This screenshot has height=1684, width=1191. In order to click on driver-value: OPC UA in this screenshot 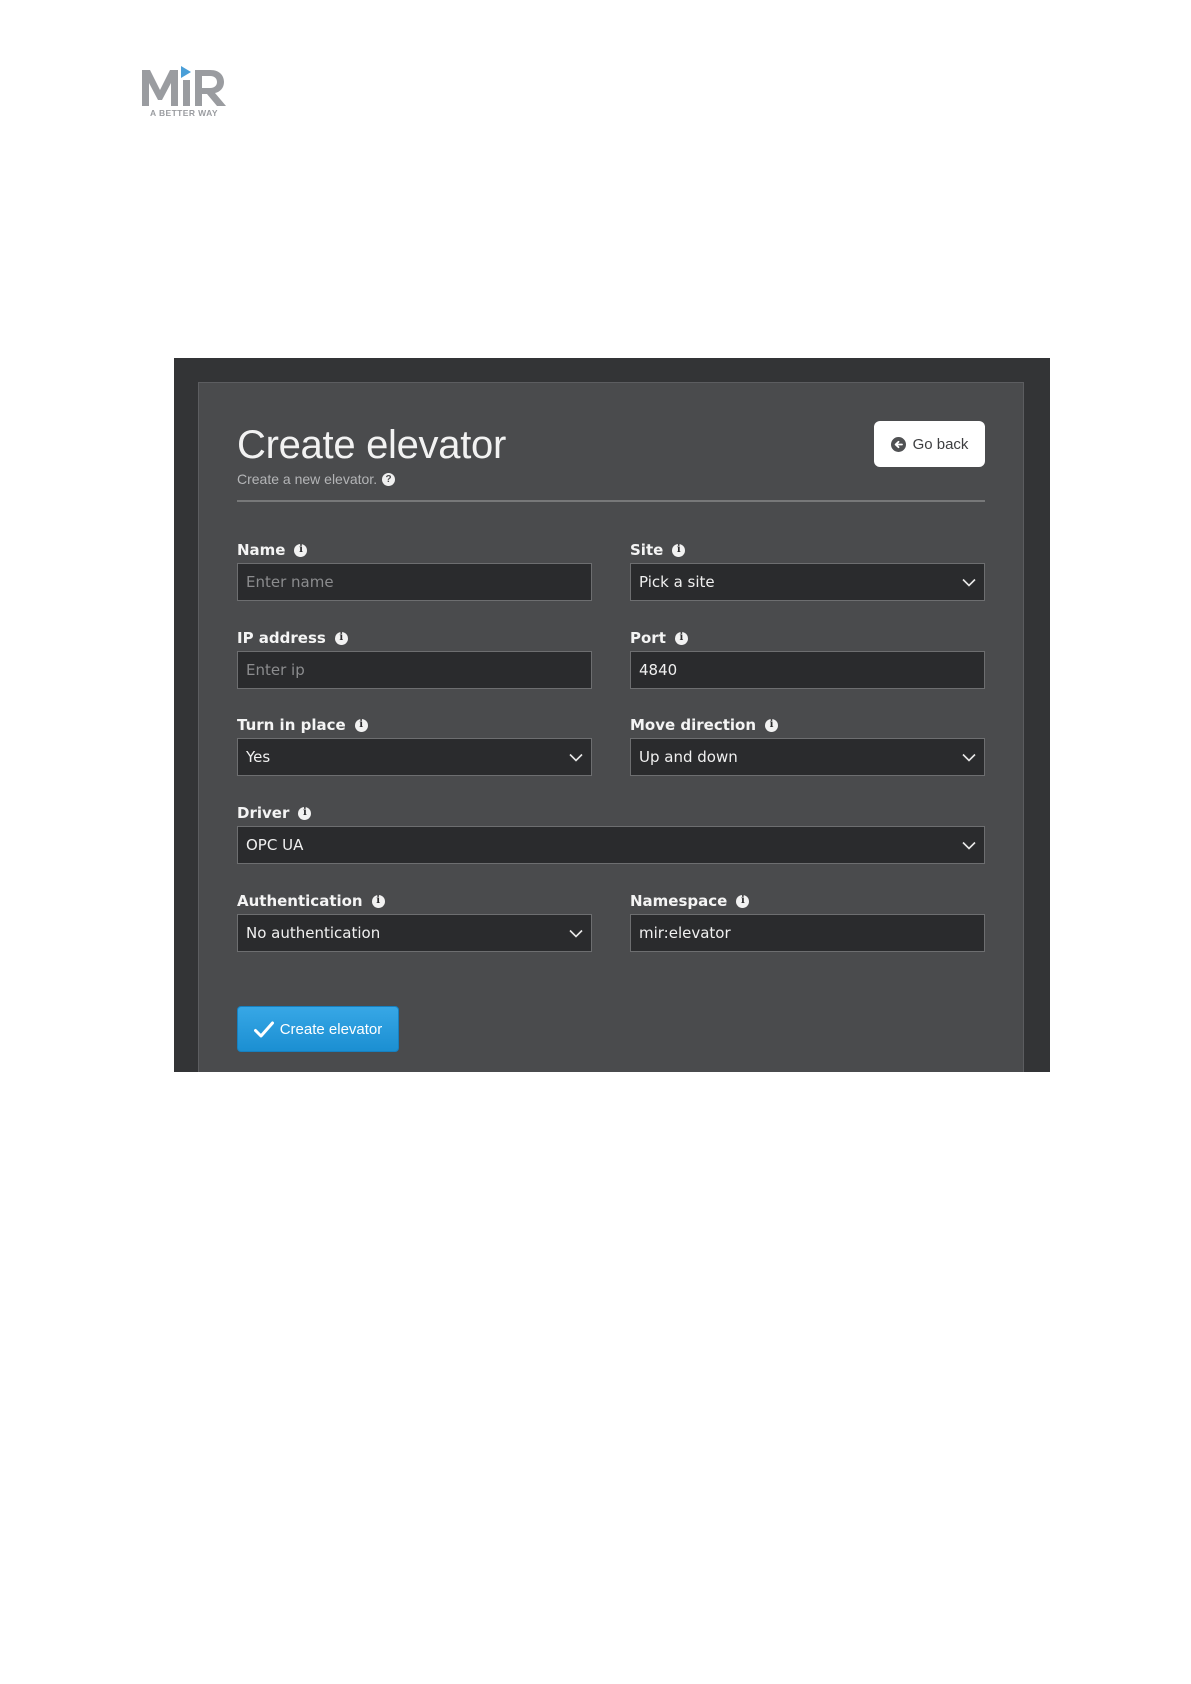, I will do `click(275, 845)`.